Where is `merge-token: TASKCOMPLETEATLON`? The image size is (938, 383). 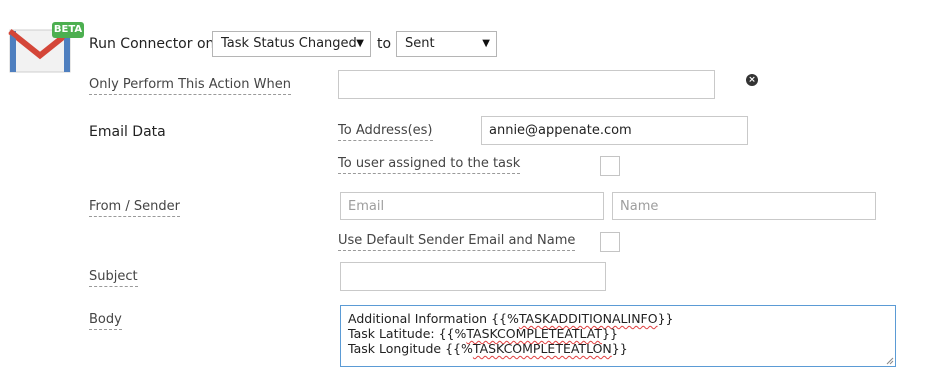
merge-token: TASKCOMPLETEATLON is located at coordinates (542, 348).